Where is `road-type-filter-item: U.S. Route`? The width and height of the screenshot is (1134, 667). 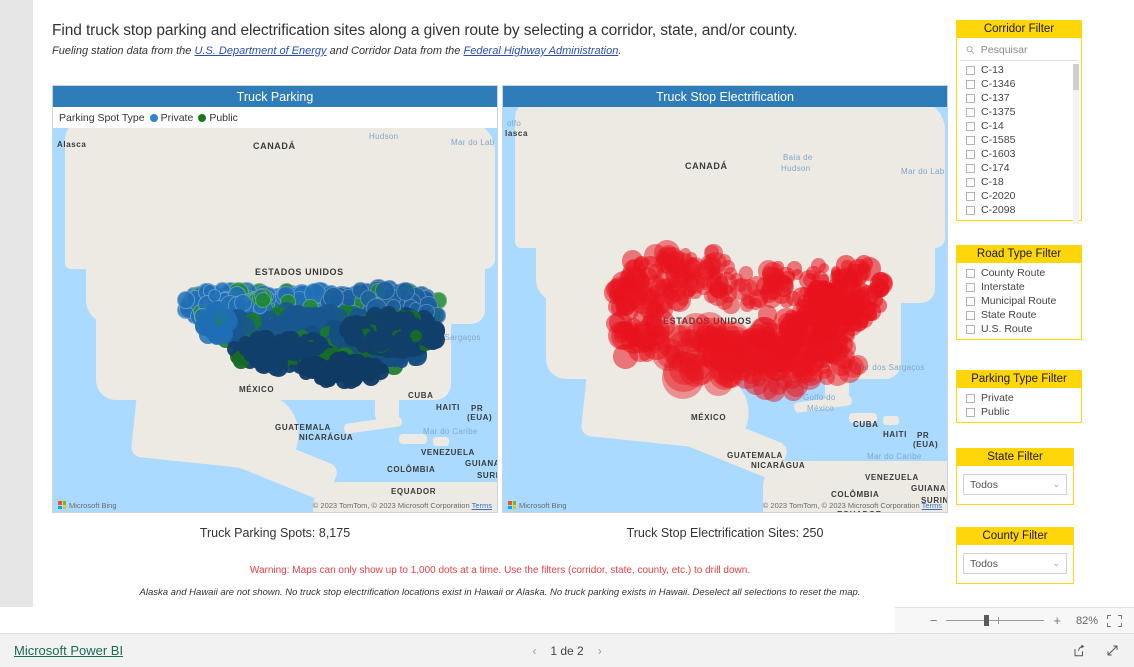
road-type-filter-item: U.S. Route is located at coordinates (1019, 329).